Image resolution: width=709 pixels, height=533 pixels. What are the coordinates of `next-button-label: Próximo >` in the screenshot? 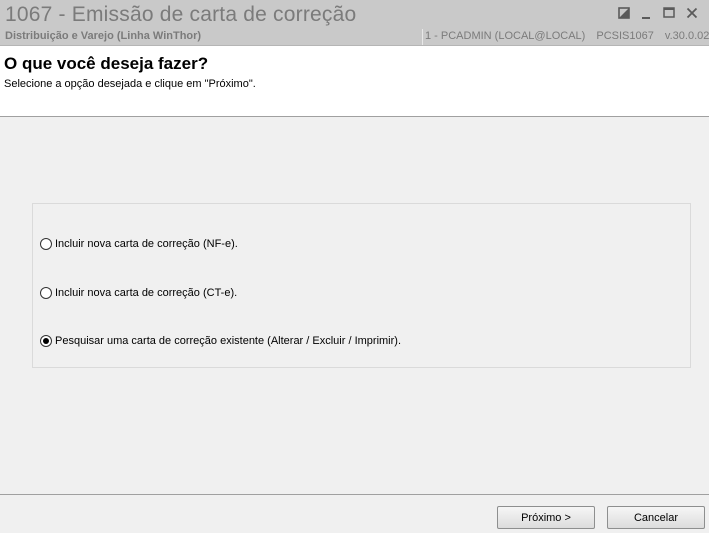 It's located at (546, 517).